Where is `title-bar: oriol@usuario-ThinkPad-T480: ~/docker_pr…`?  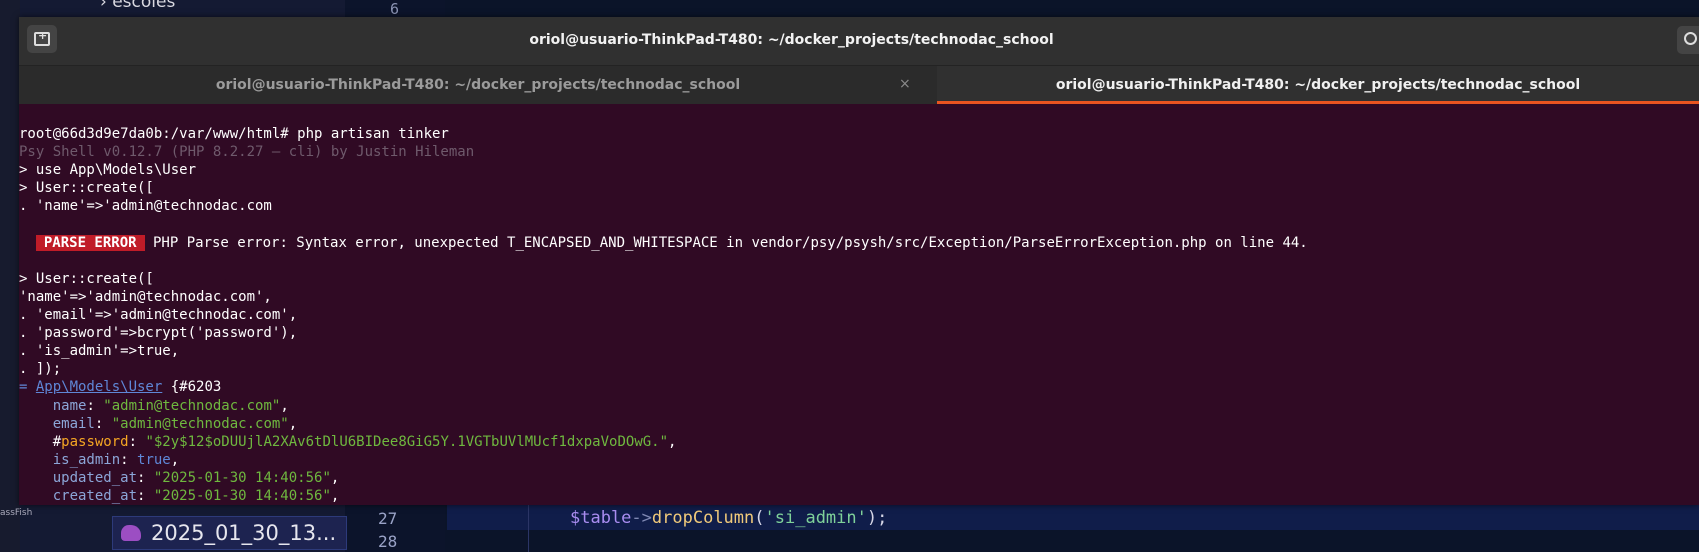
title-bar: oriol@usuario-ThinkPad-T480: ~/docker_pr… is located at coordinates (859, 41).